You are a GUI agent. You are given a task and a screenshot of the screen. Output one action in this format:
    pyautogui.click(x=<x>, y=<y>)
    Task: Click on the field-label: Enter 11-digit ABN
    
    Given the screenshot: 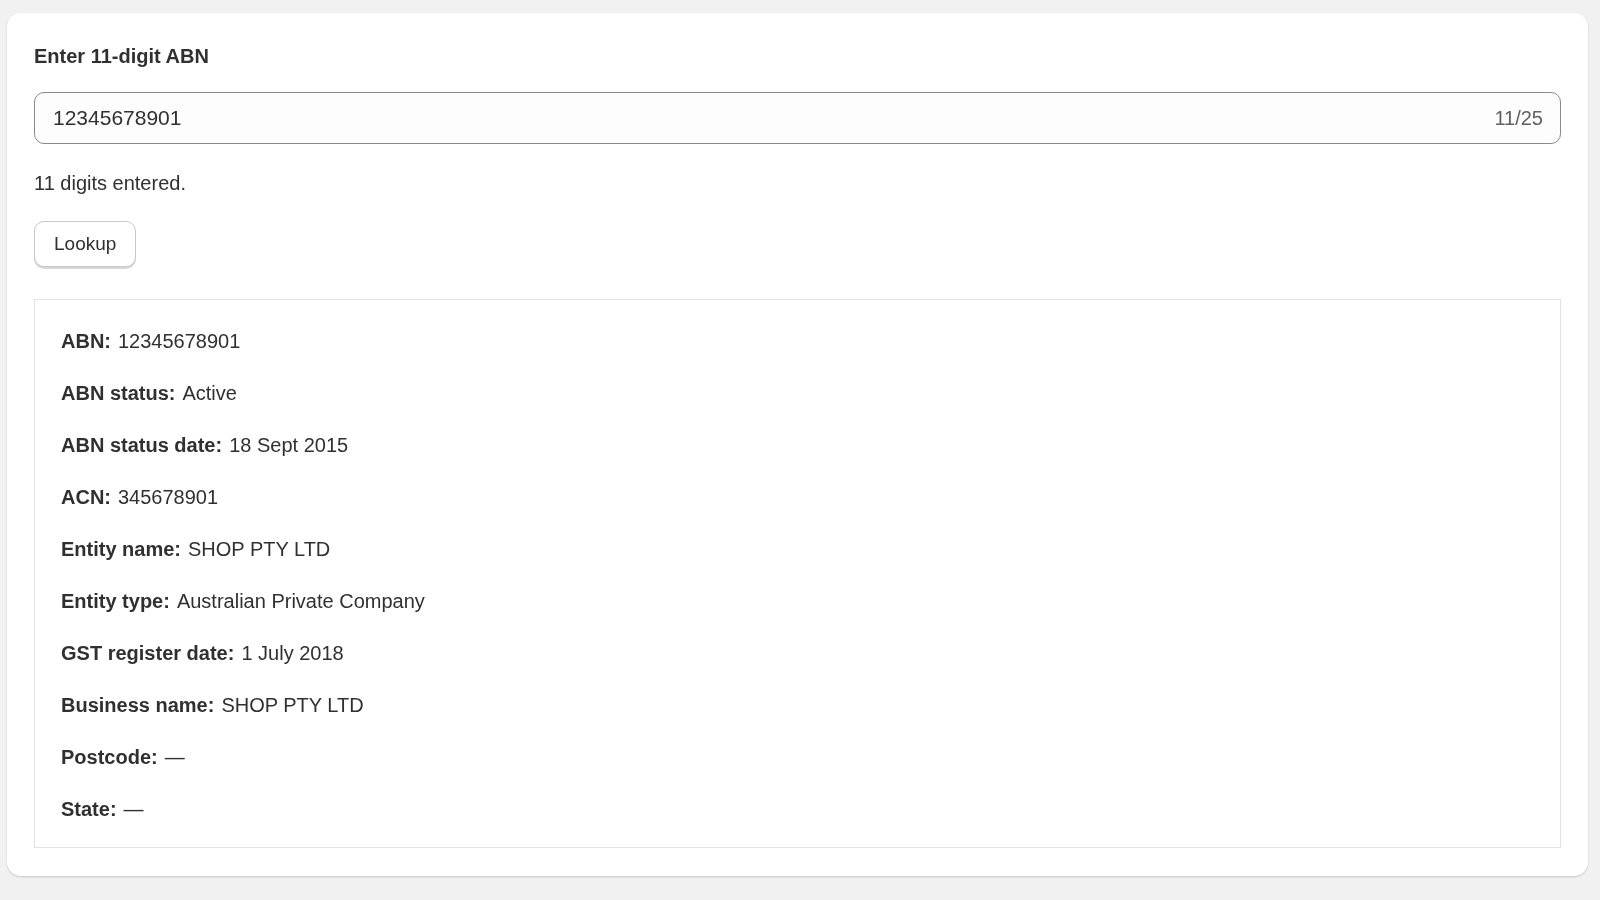 What is the action you would take?
    pyautogui.click(x=122, y=56)
    